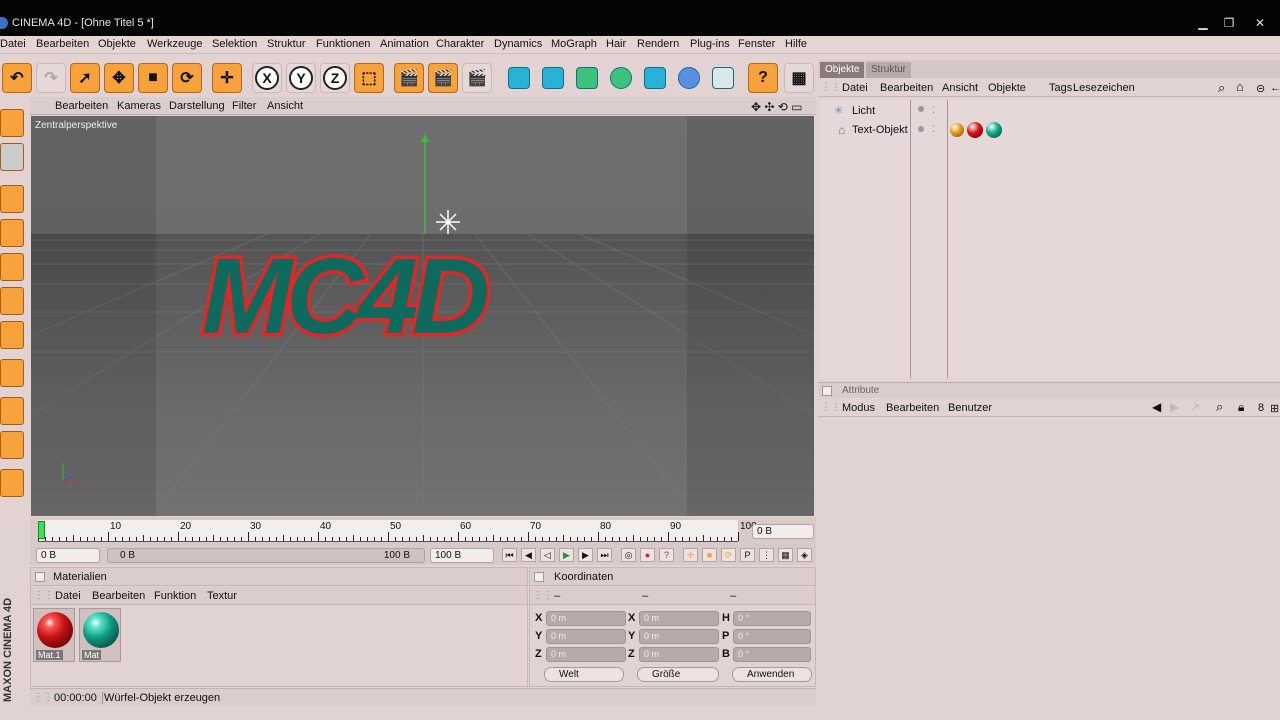 This screenshot has height=720, width=1280. What do you see at coordinates (54, 635) in the screenshot?
I see `material-swatch: Mat.1` at bounding box center [54, 635].